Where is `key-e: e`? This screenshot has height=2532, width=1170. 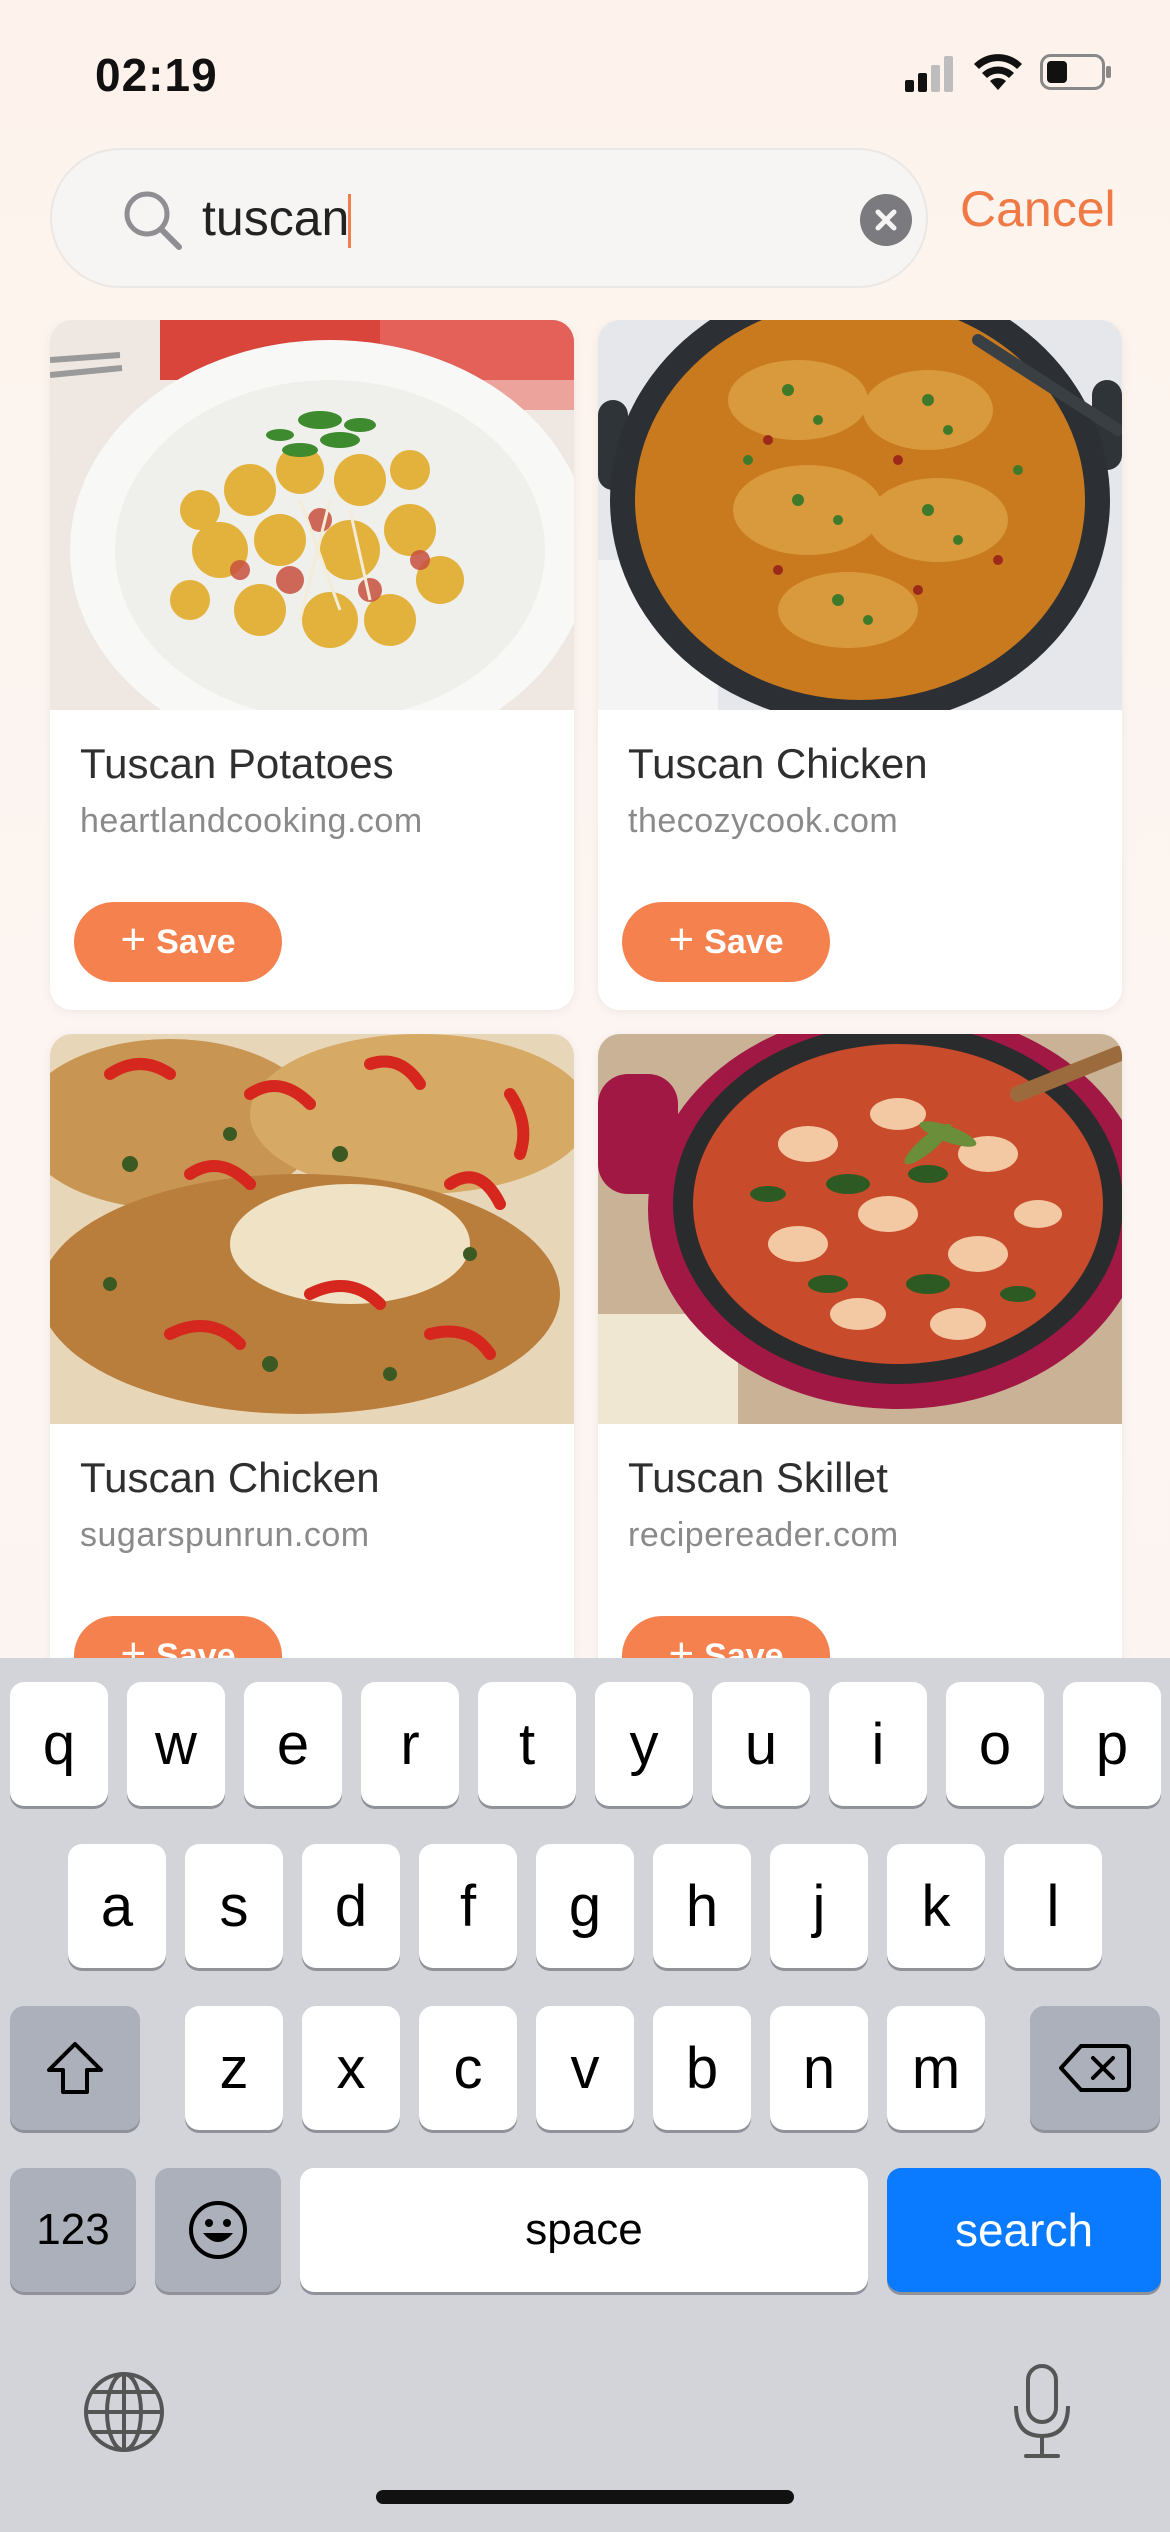 key-e: e is located at coordinates (293, 1744).